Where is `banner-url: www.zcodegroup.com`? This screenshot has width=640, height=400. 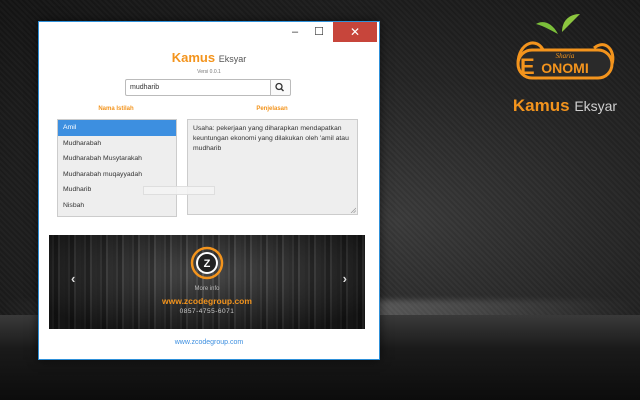
banner-url: www.zcodegroup.com is located at coordinates (207, 301).